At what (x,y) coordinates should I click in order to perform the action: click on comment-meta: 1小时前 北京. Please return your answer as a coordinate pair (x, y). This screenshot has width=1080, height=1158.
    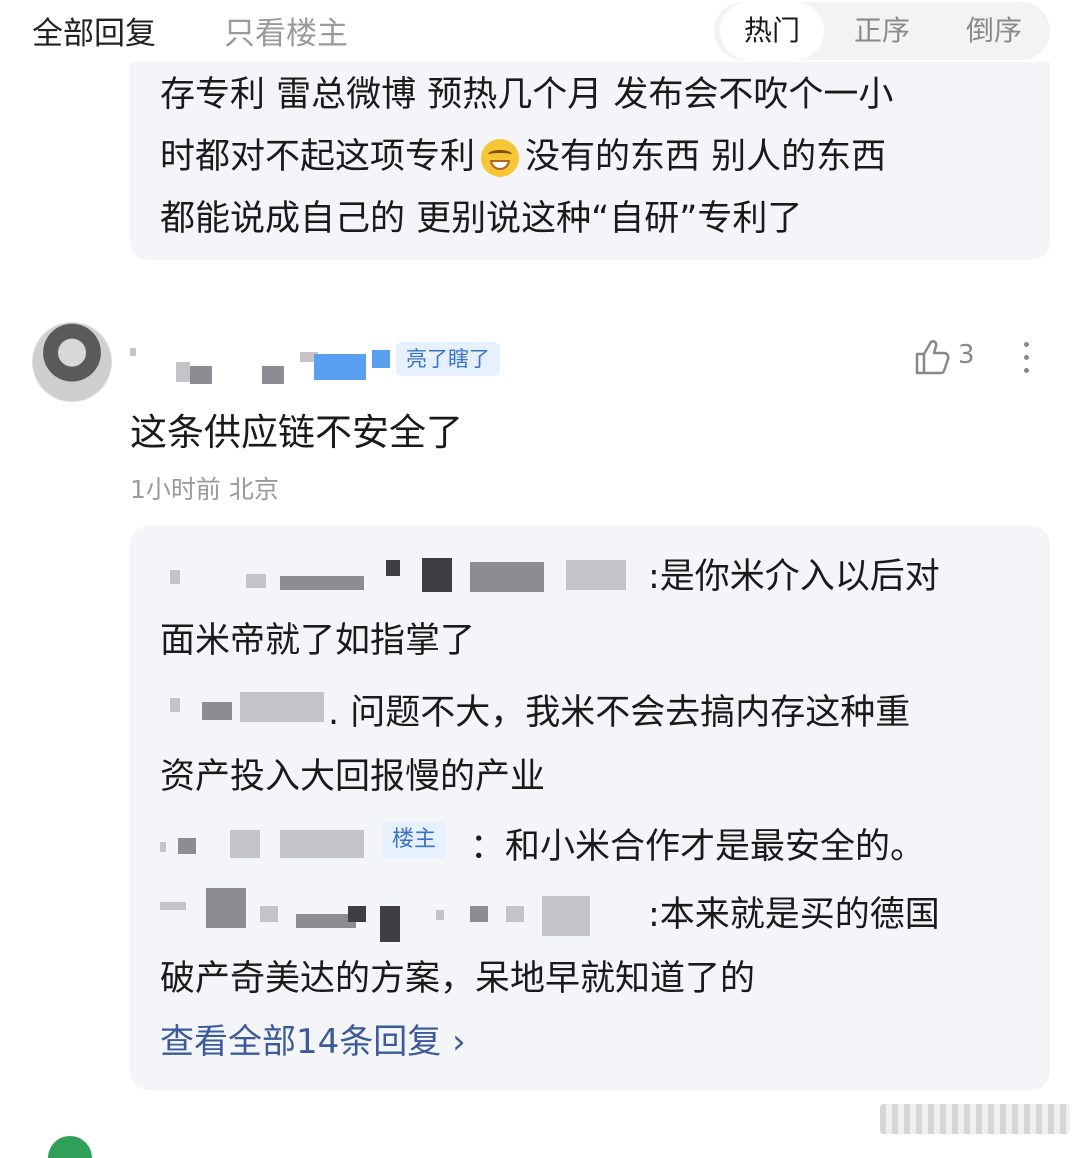
    Looking at the image, I should click on (204, 489).